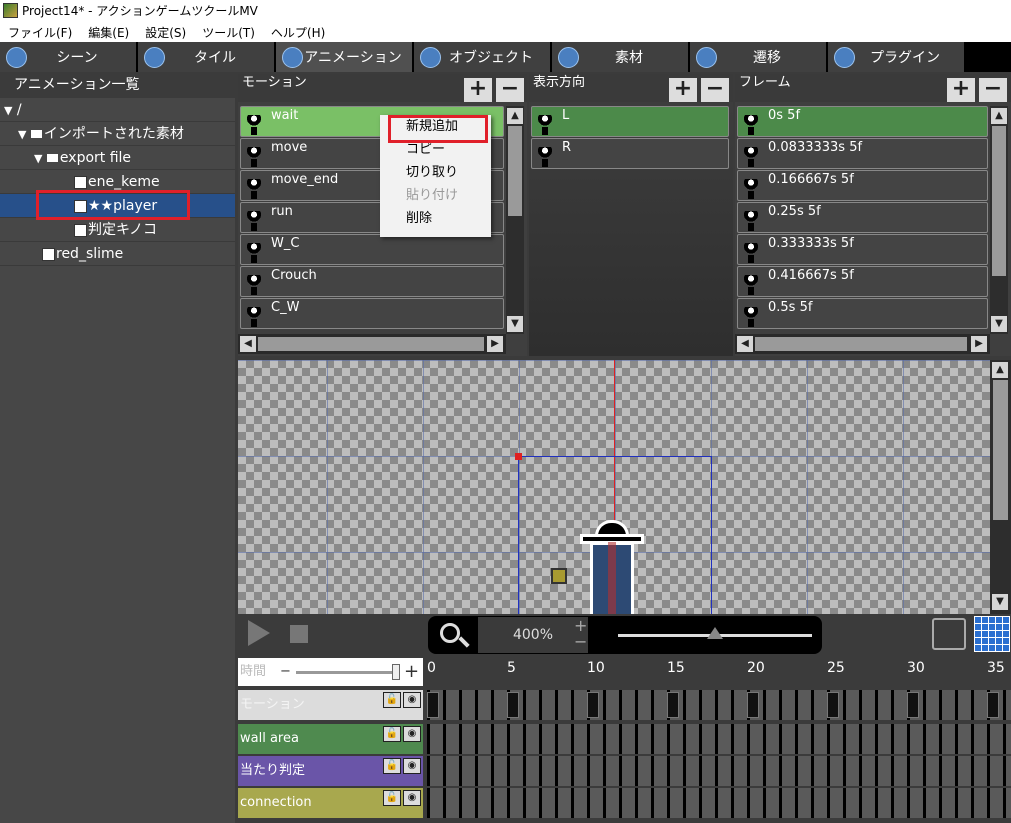 The image size is (1011, 823). Describe the element at coordinates (346, 672) in the screenshot. I see `time-scale-slider` at that location.